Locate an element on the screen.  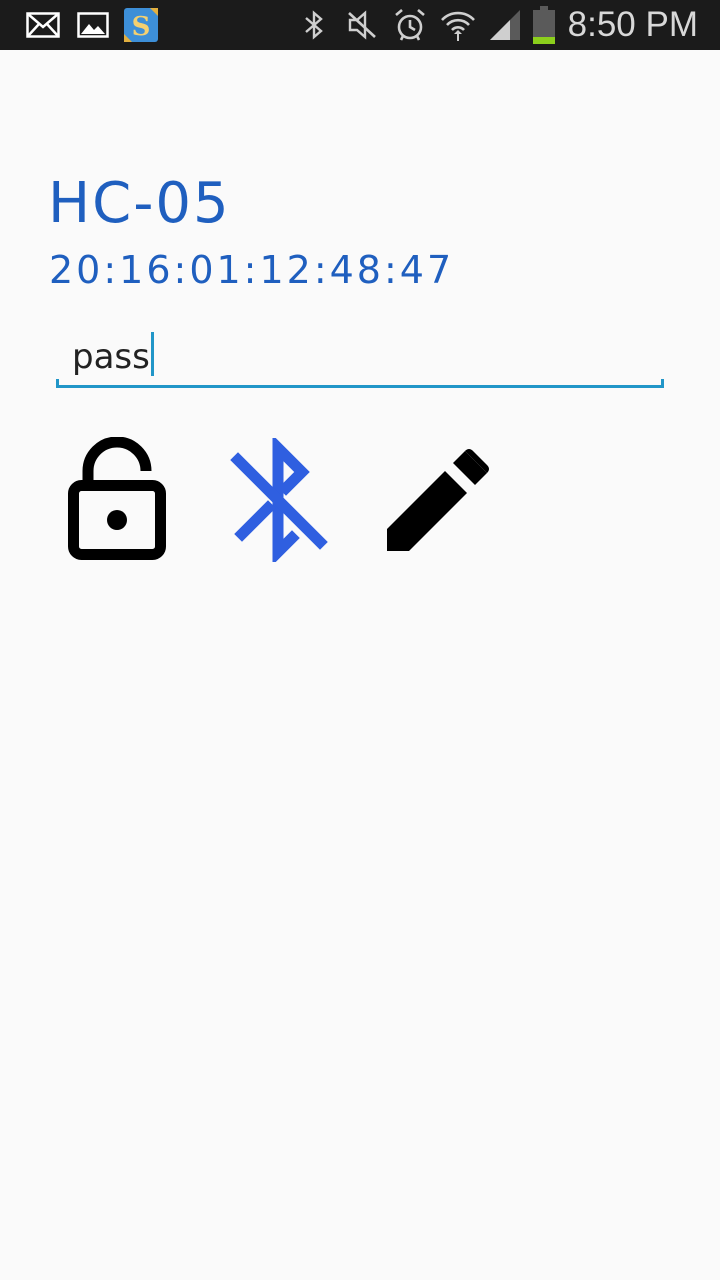
battery-icon is located at coordinates (544, 25).